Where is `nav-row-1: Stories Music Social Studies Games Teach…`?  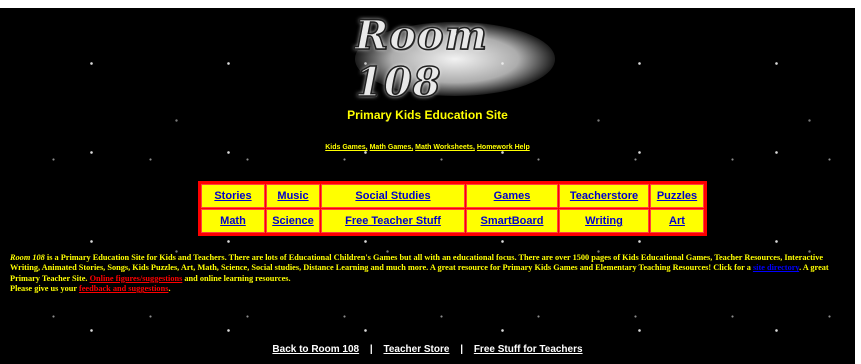
nav-row-1: Stories Music Social Studies Games Teach… is located at coordinates (452, 196).